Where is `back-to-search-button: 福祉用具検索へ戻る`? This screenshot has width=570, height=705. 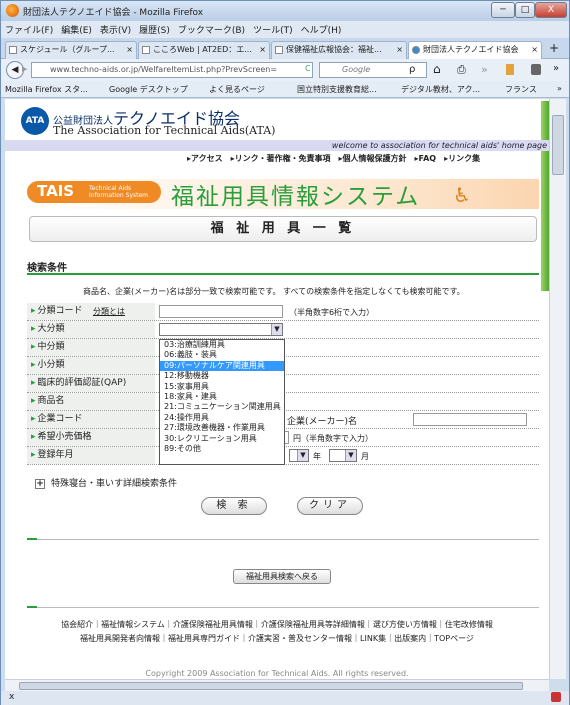 back-to-search-button: 福祉用具検索へ戻る is located at coordinates (282, 576).